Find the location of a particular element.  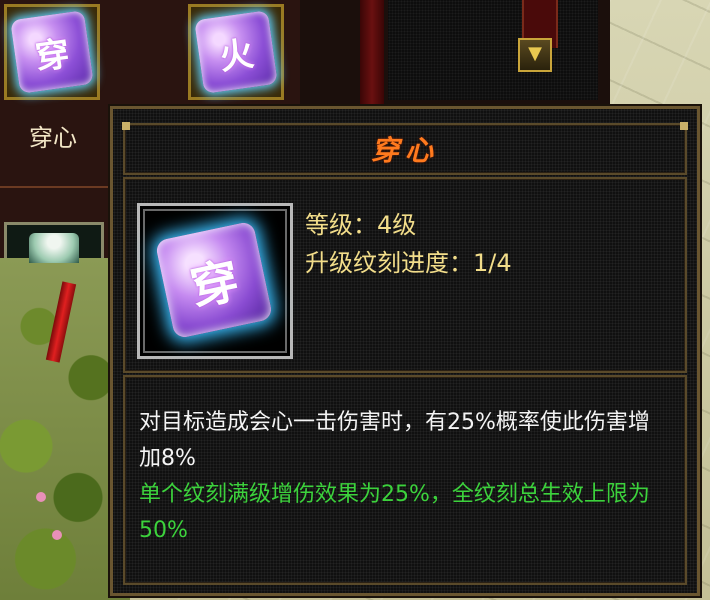

level-value: 4级 is located at coordinates (397, 225).